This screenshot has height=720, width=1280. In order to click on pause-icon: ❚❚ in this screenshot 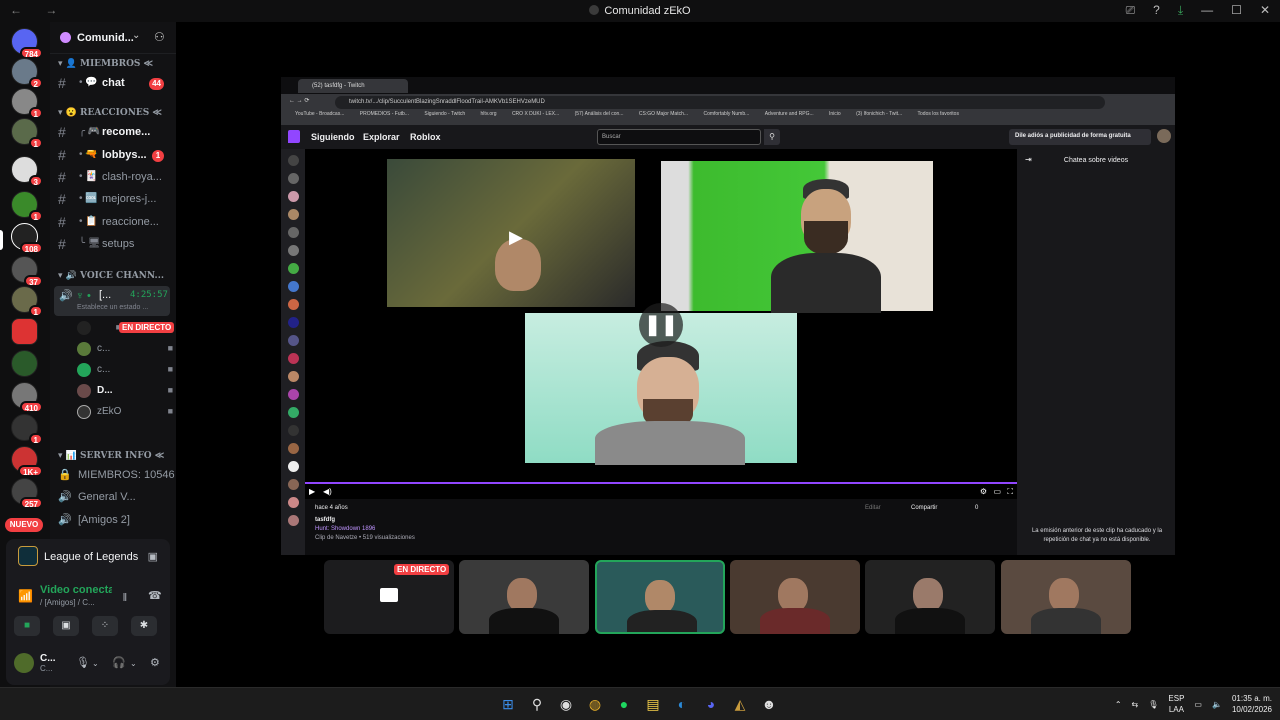, I will do `click(661, 325)`.